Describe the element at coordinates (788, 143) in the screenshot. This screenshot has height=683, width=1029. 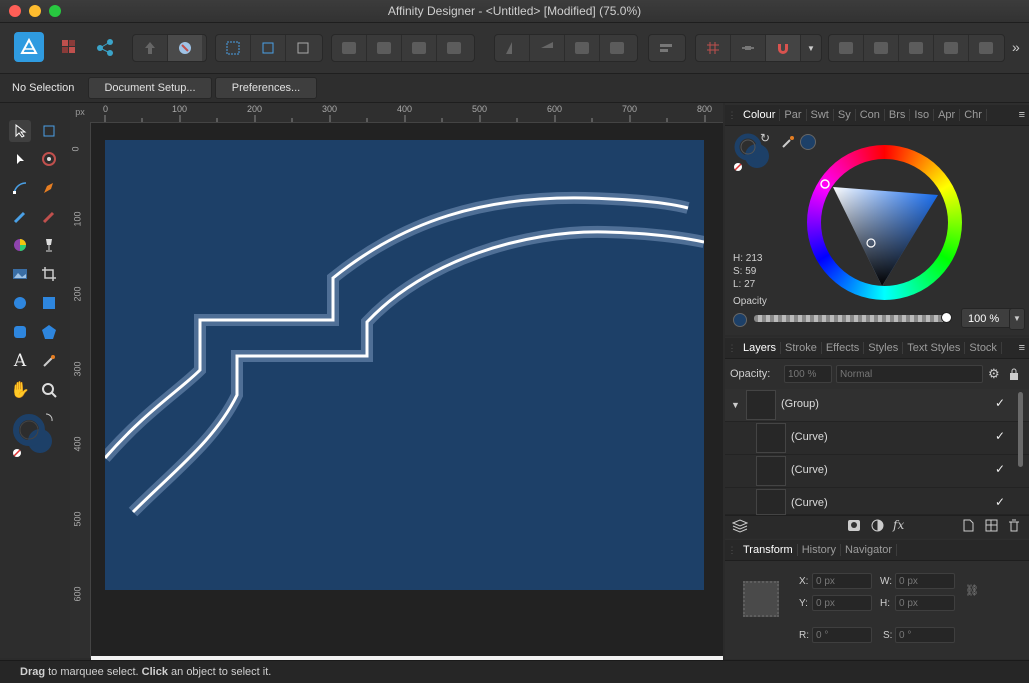
I see `colour-picker-button` at that location.